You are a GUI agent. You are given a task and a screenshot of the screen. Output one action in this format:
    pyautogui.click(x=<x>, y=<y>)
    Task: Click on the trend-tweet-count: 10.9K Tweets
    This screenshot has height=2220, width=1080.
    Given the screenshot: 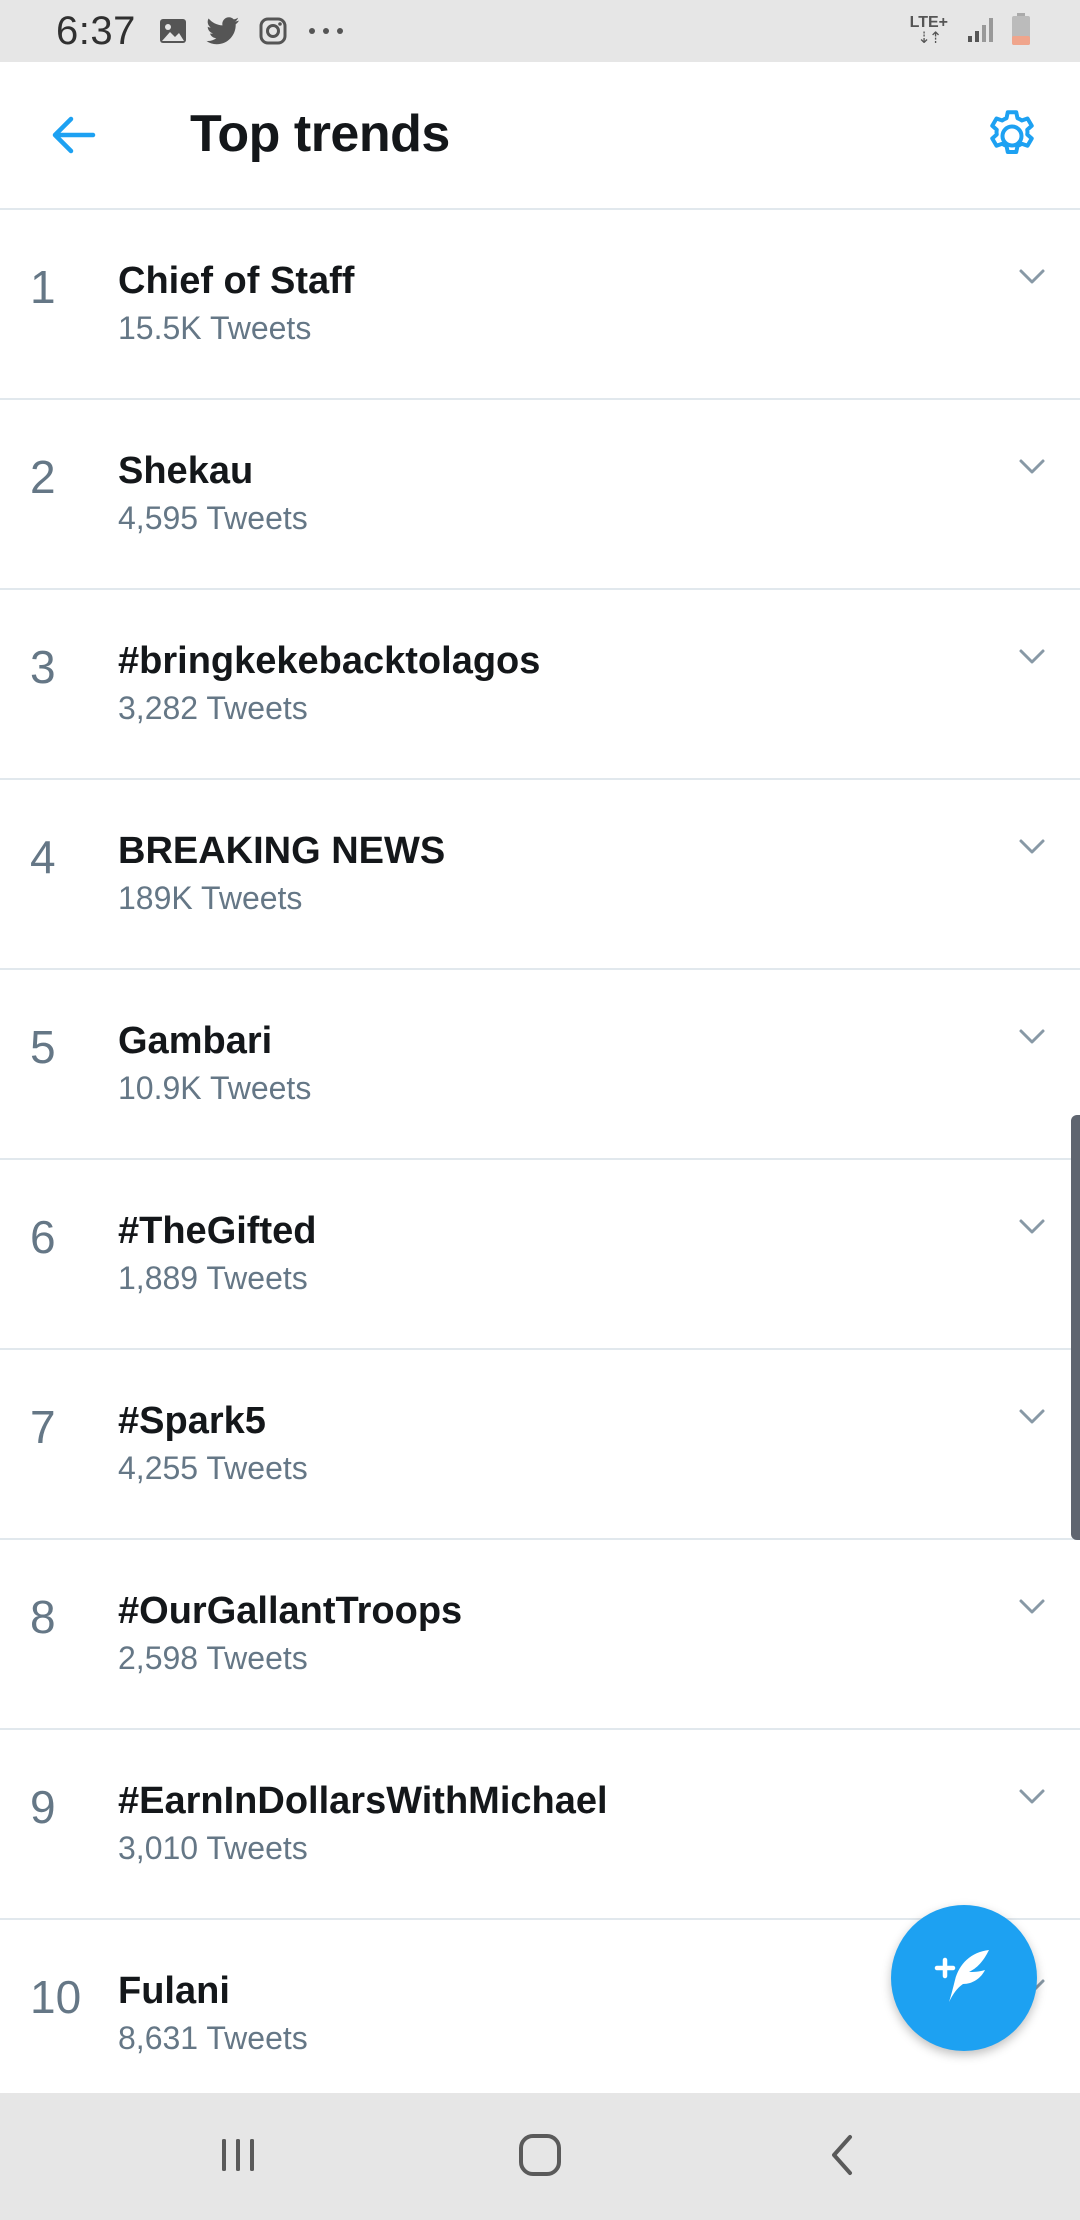 What is the action you would take?
    pyautogui.click(x=215, y=1088)
    